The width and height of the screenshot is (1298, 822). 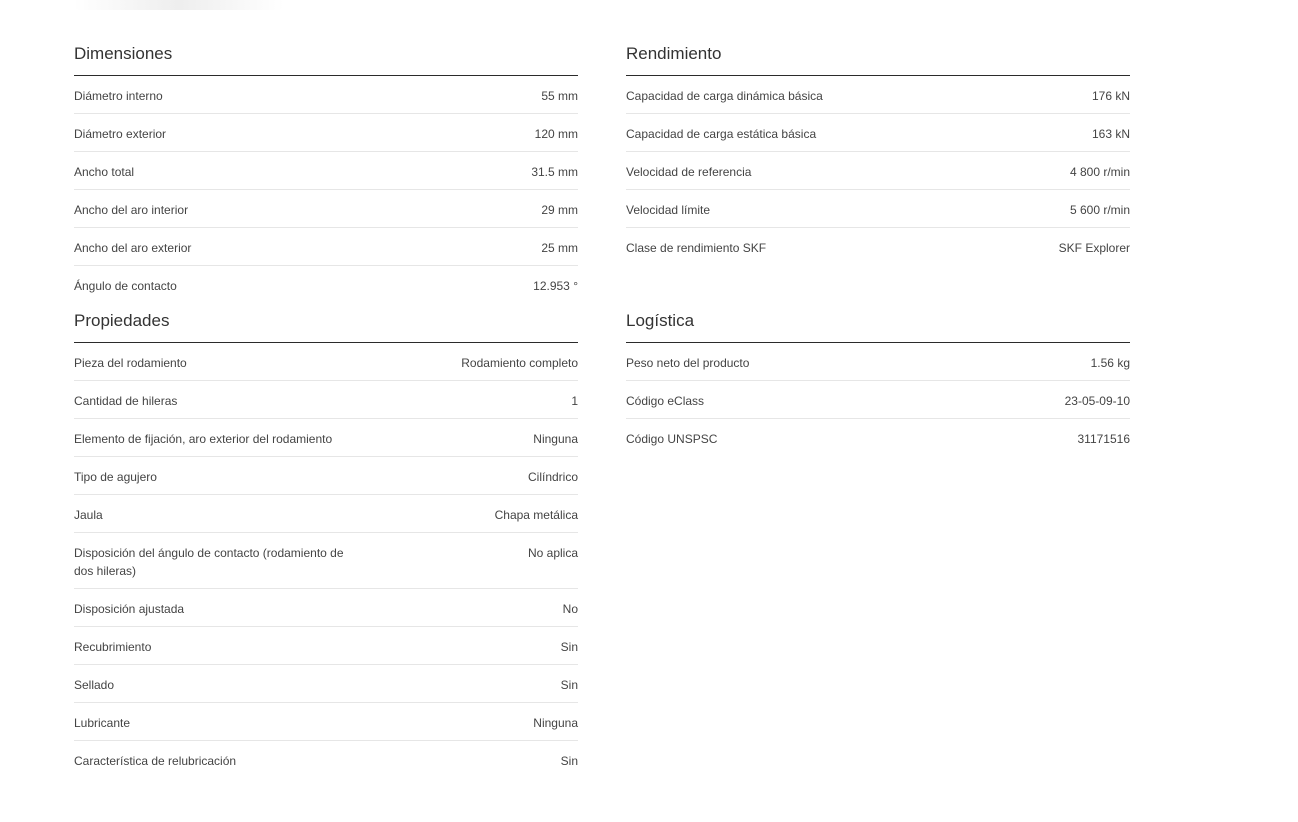 I want to click on section-title: Rendimiento, so click(x=878, y=55).